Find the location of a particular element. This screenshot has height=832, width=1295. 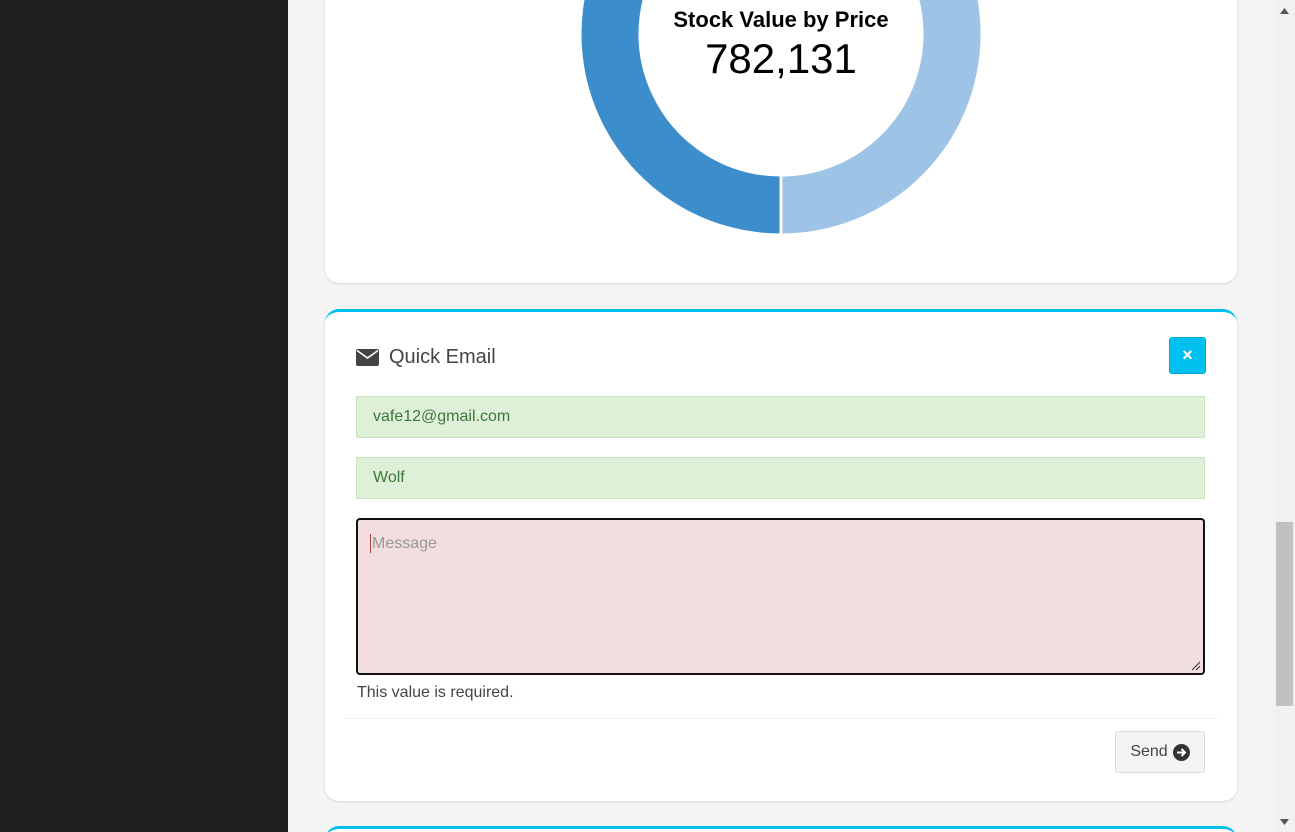

envelope-icon is located at coordinates (367, 357).